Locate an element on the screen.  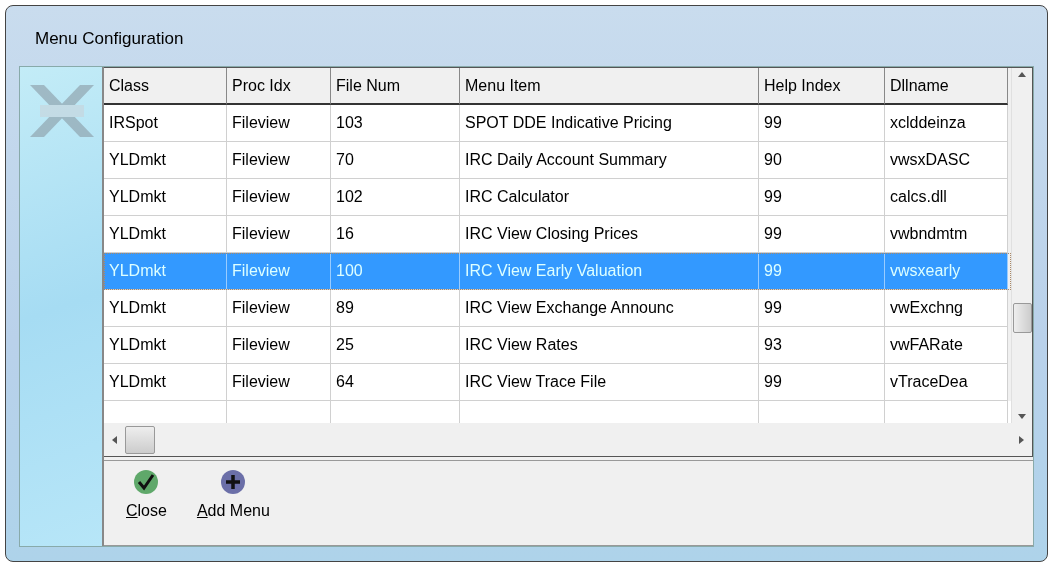
table-cell: vwExchng is located at coordinates (946, 308).